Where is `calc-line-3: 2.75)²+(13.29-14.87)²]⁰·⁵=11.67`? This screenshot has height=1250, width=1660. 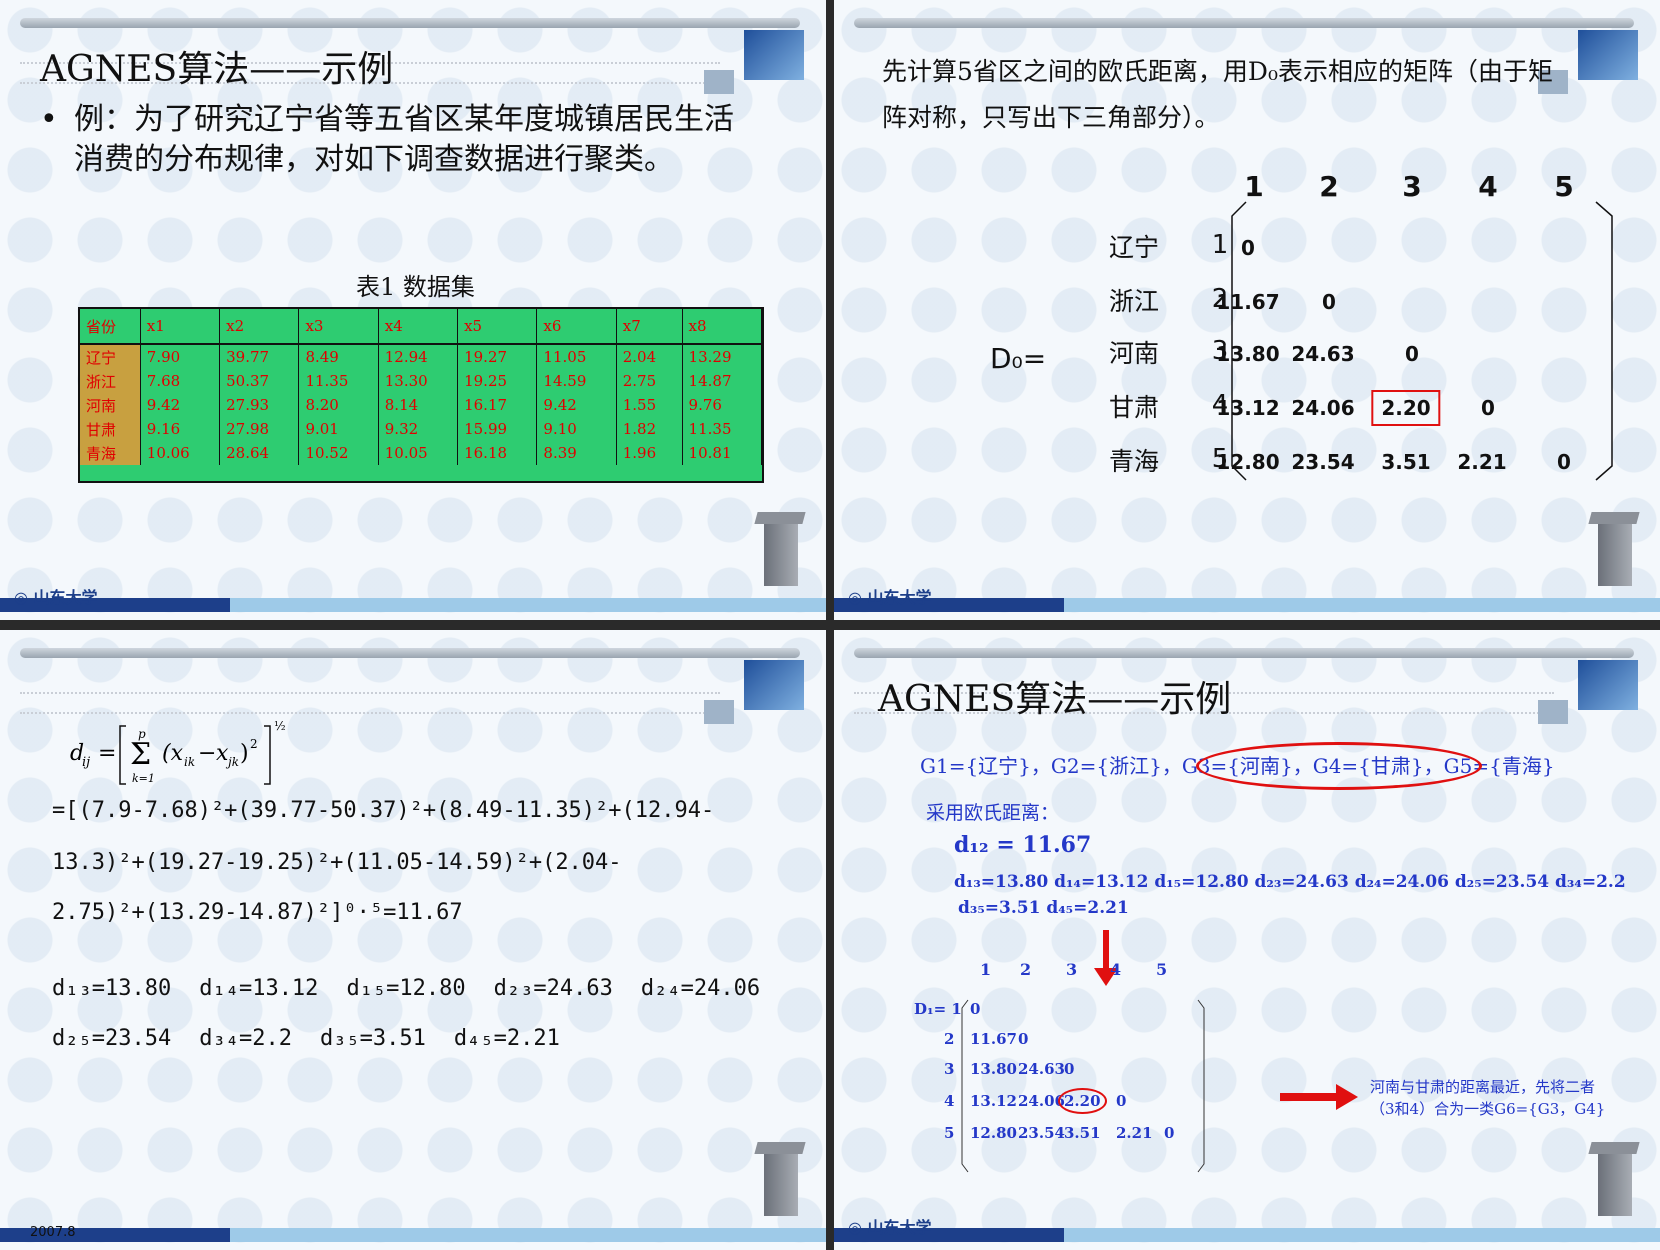 calc-line-3: 2.75)²+(13.29-14.87)²]⁰·⁵=11.67 is located at coordinates (257, 912).